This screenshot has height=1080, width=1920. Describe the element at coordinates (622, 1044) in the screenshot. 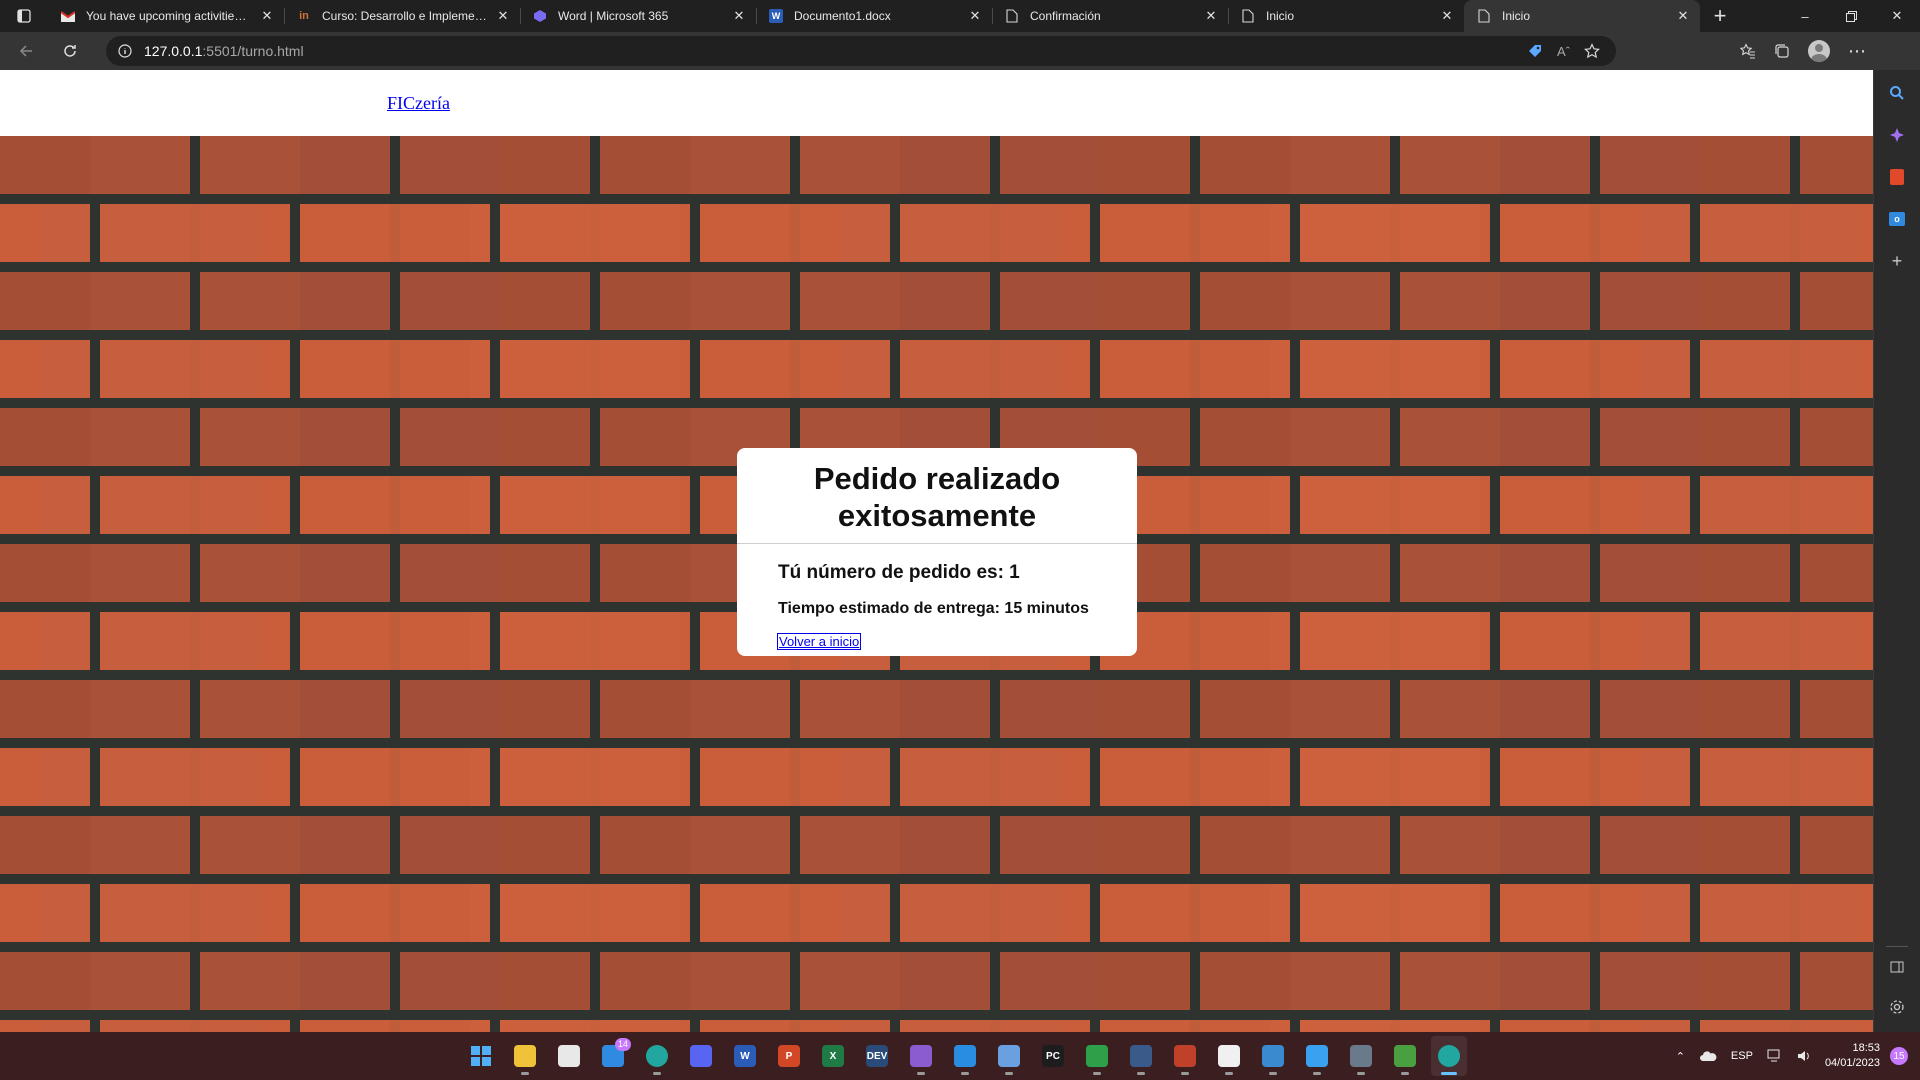

I see `mail-badge: 14` at that location.